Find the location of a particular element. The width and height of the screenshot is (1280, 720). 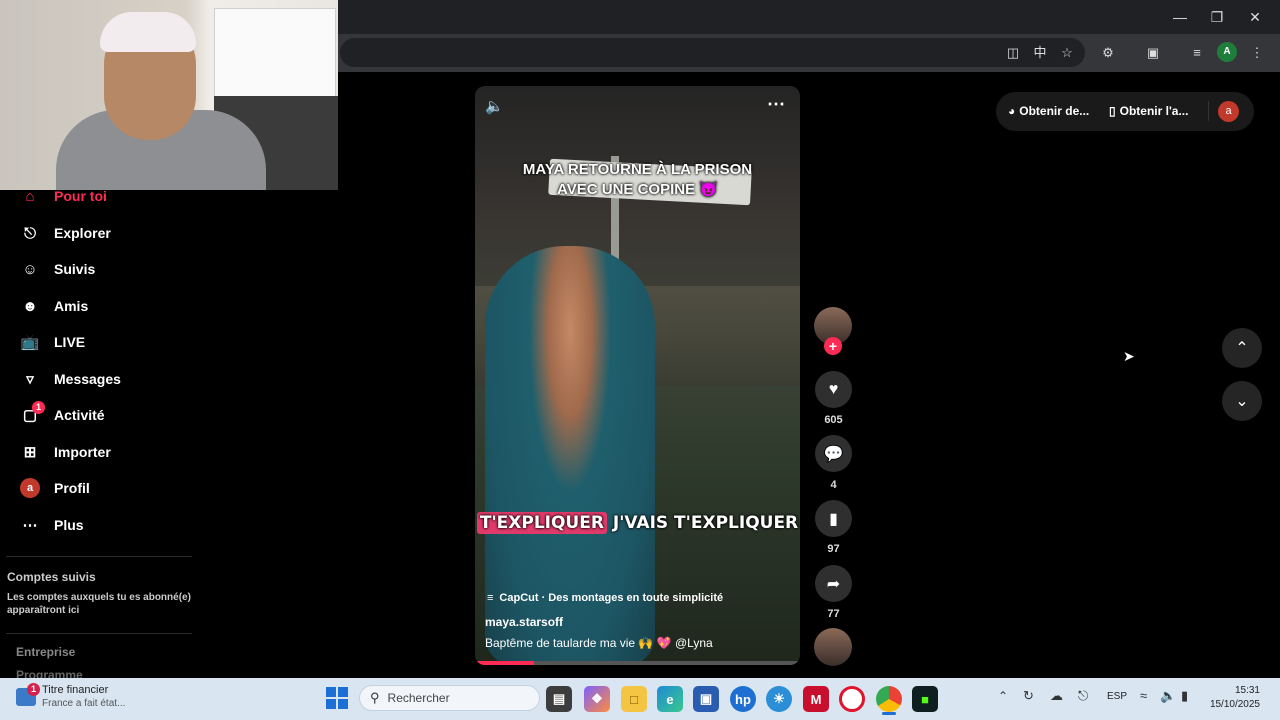

sidebar-item-explorer: ⎋ Explorer is located at coordinates (65, 233).